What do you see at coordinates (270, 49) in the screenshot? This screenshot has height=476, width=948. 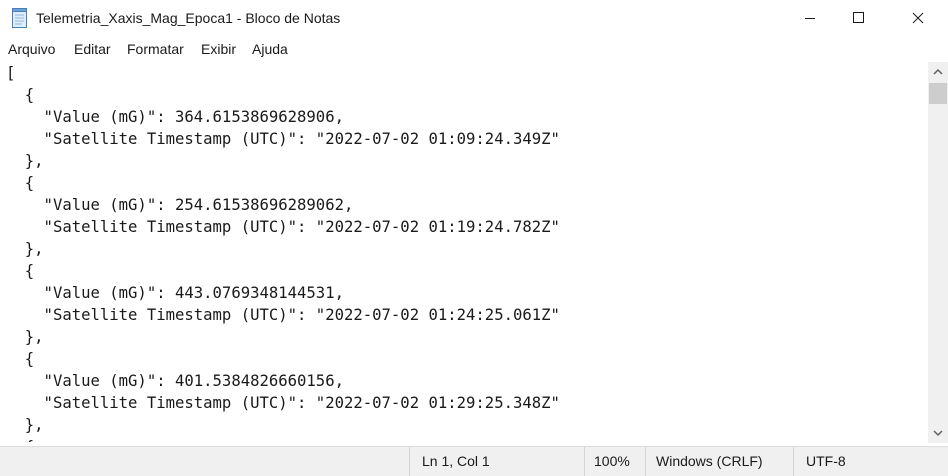 I see `menu-ajuda: Ajuda` at bounding box center [270, 49].